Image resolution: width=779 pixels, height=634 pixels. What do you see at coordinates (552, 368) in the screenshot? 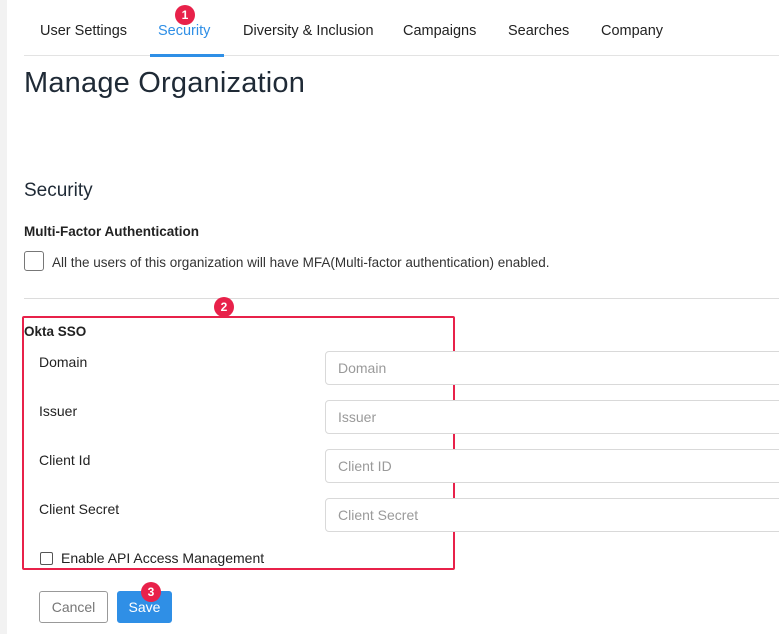
I see `domain-input` at bounding box center [552, 368].